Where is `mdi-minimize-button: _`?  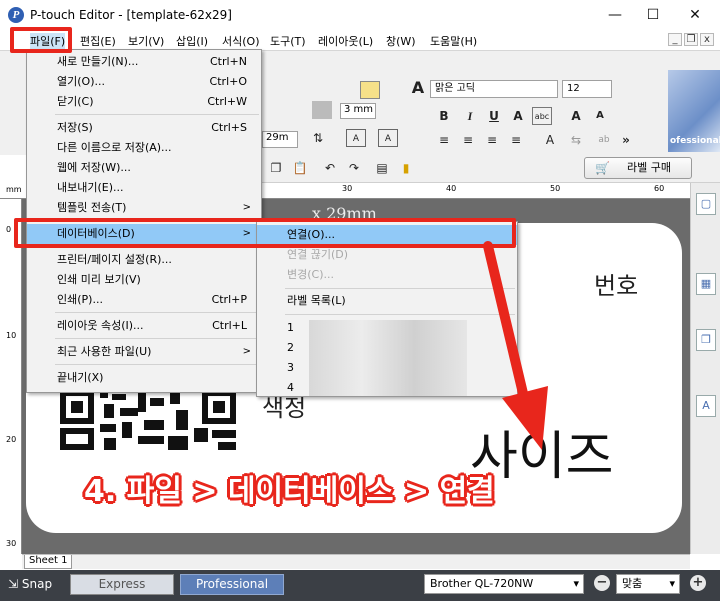 mdi-minimize-button: _ is located at coordinates (675, 39).